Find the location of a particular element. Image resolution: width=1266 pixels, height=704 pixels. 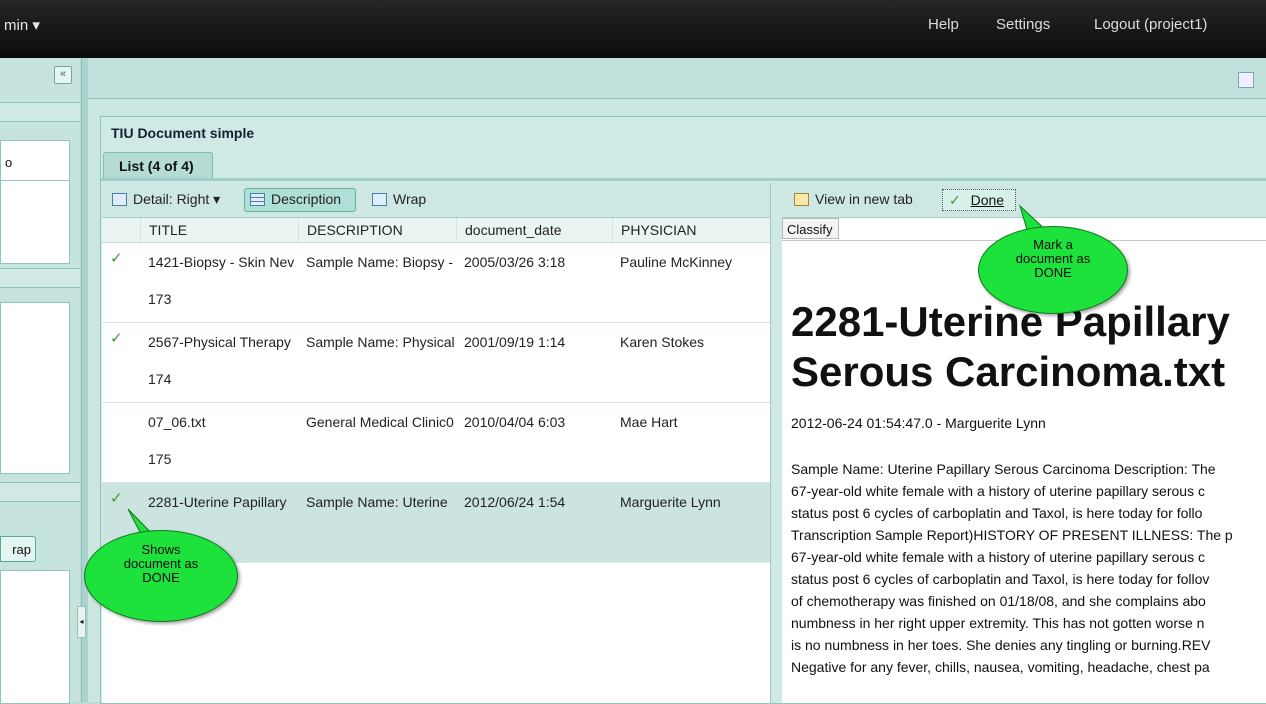

shows-done-callout: Shows document as DONE is located at coordinates (161, 576).